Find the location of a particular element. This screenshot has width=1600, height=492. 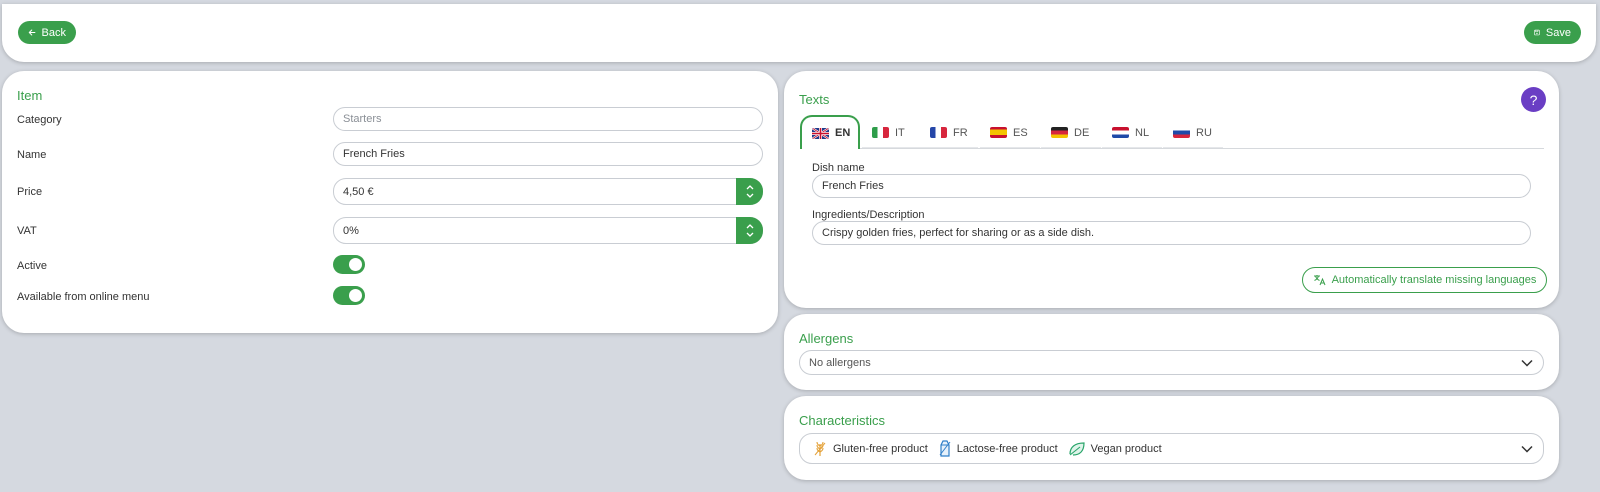

help-icon: ? is located at coordinates (1533, 99).